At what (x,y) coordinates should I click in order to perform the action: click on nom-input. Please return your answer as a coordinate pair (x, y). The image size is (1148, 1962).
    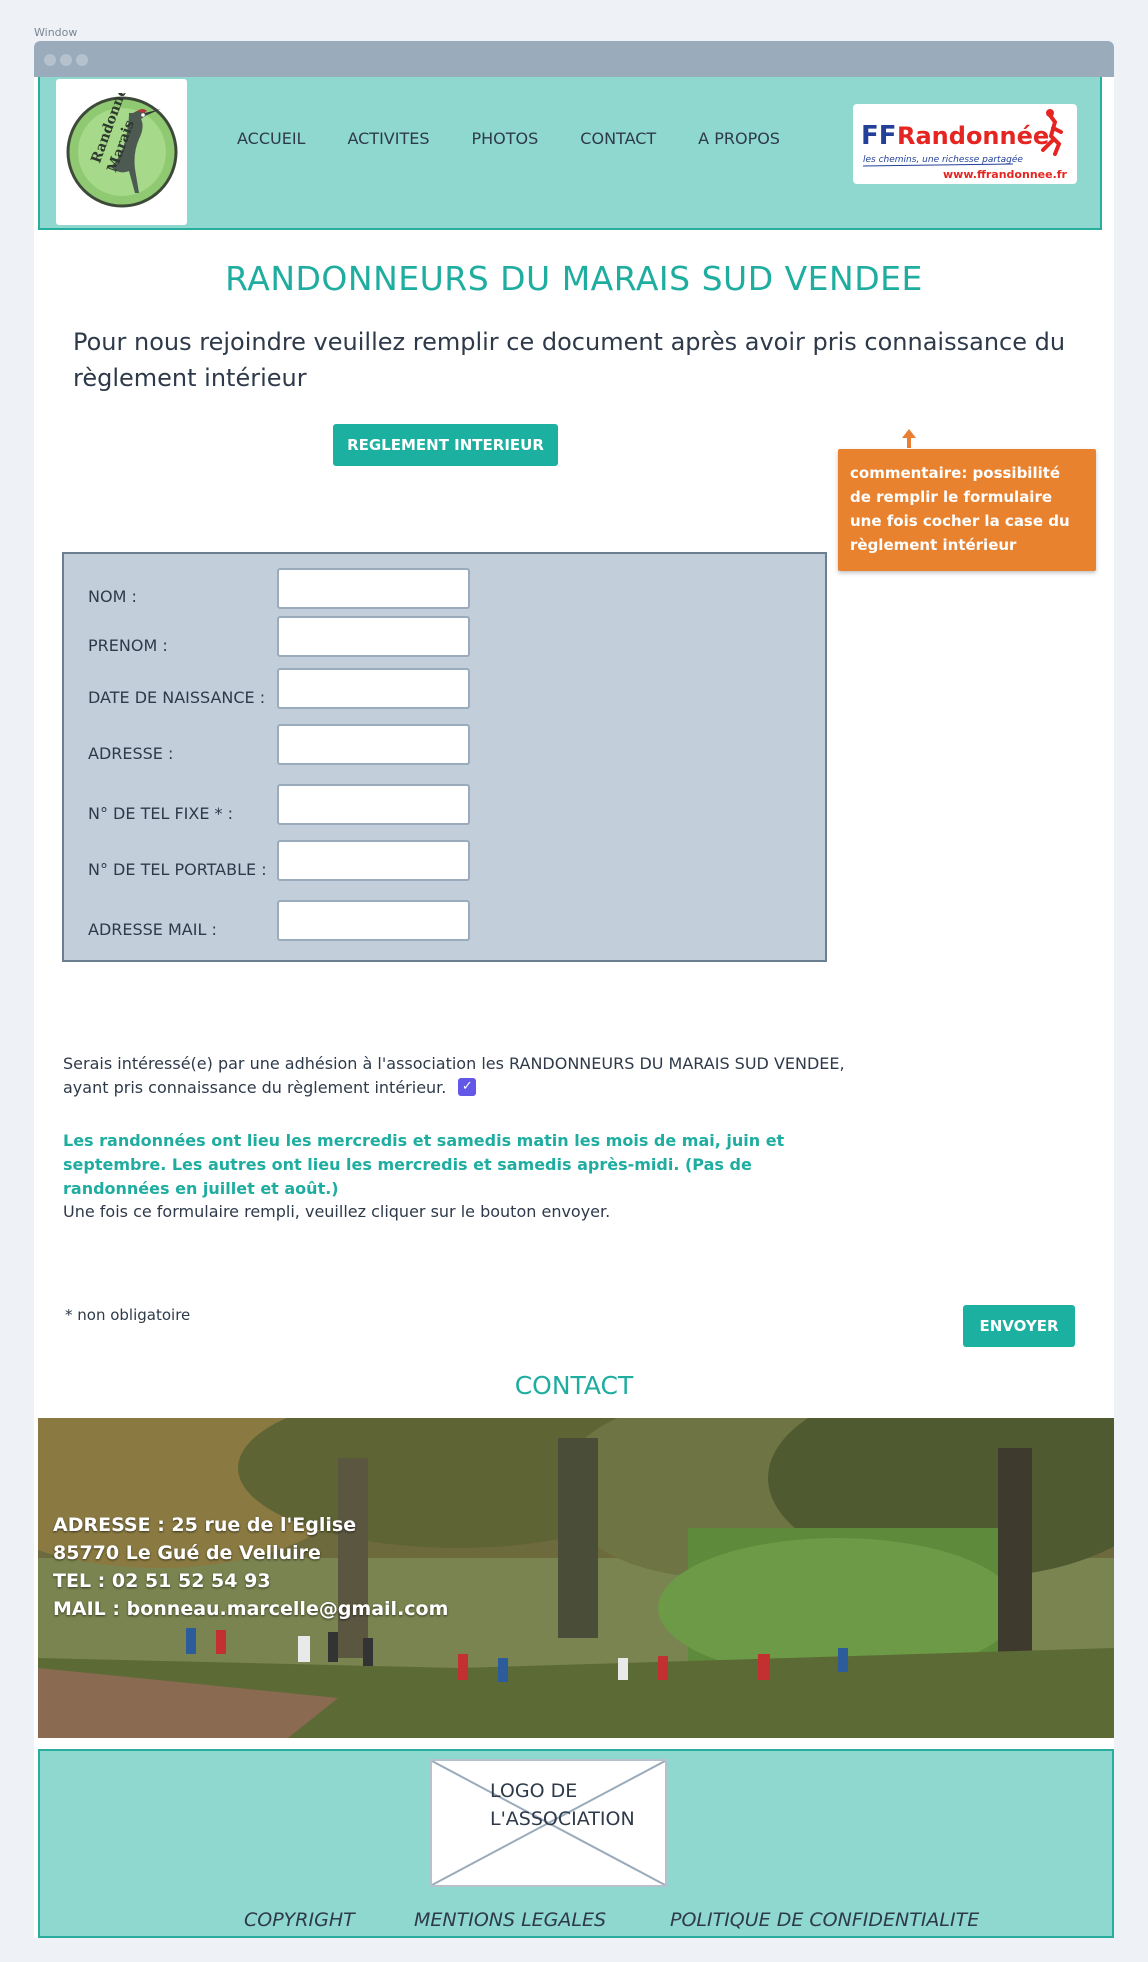
    Looking at the image, I should click on (373, 588).